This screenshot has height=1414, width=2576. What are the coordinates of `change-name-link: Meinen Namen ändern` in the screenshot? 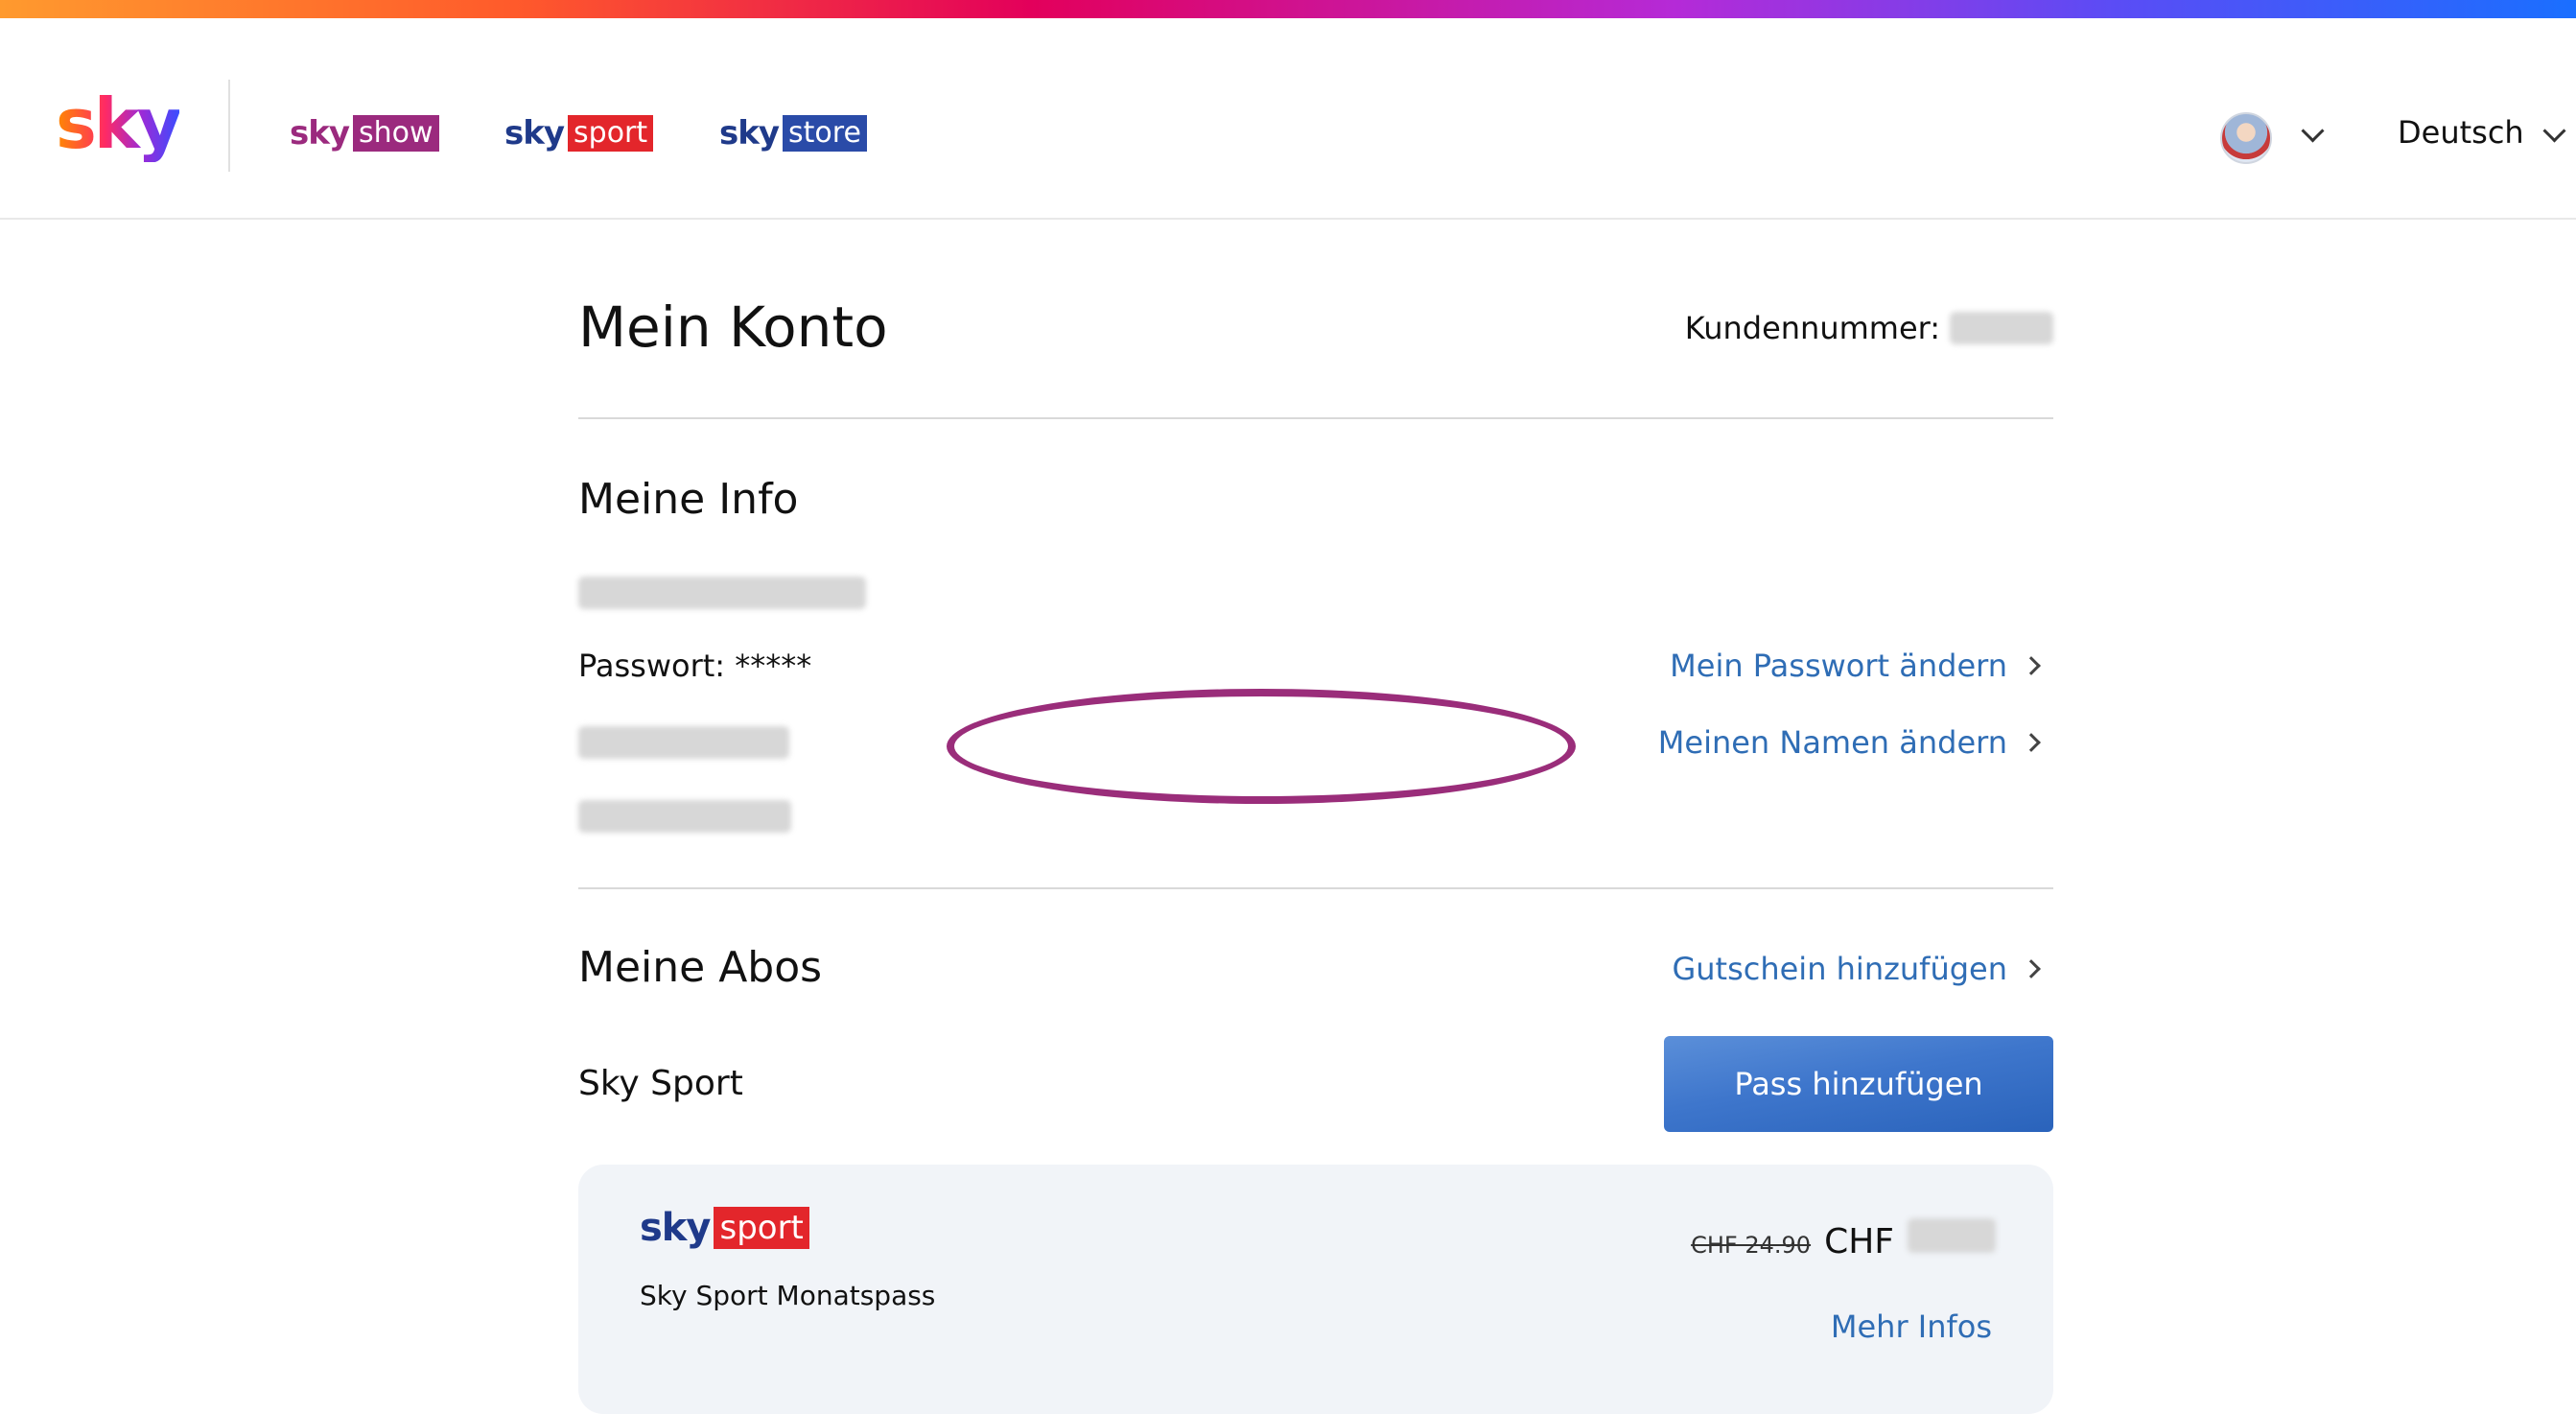 It's located at (1849, 742).